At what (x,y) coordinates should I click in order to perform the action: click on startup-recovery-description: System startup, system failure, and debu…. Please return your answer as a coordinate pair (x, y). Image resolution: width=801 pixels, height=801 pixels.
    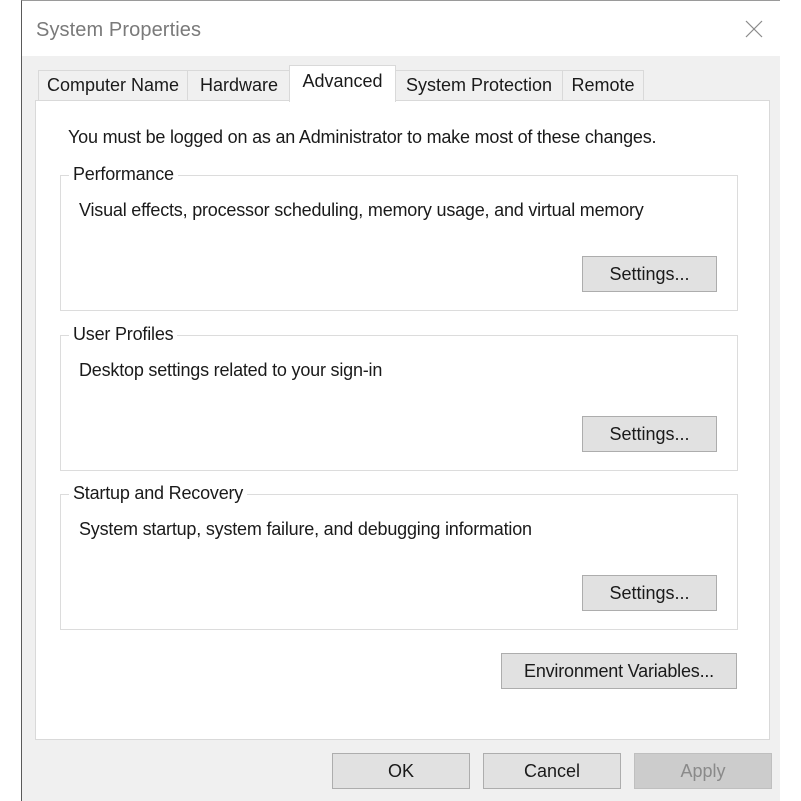
    Looking at the image, I should click on (305, 529).